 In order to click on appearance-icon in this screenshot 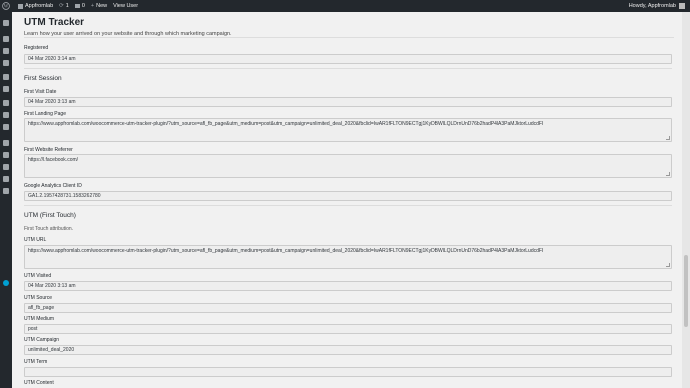, I will do `click(6, 127)`.